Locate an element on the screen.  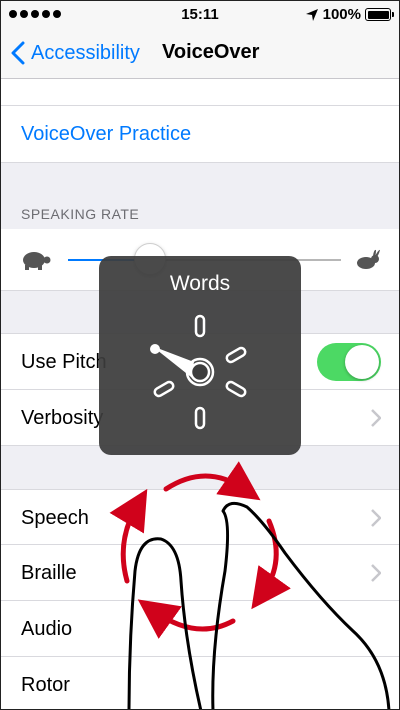
battery-icon is located at coordinates (379, 14).